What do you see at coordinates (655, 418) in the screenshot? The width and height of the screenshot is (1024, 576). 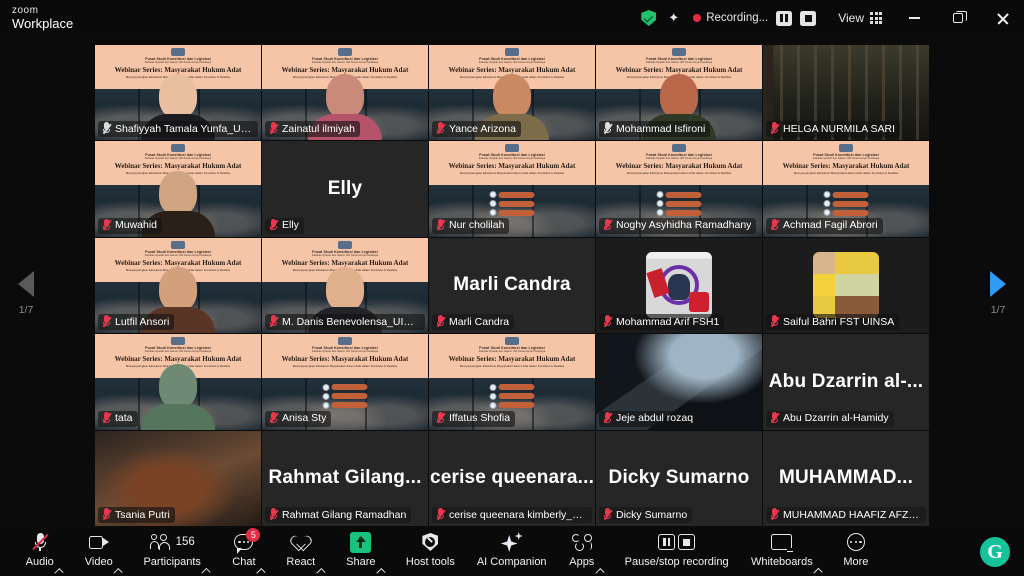 I see `participant-name: Jeje abdul rozaq` at bounding box center [655, 418].